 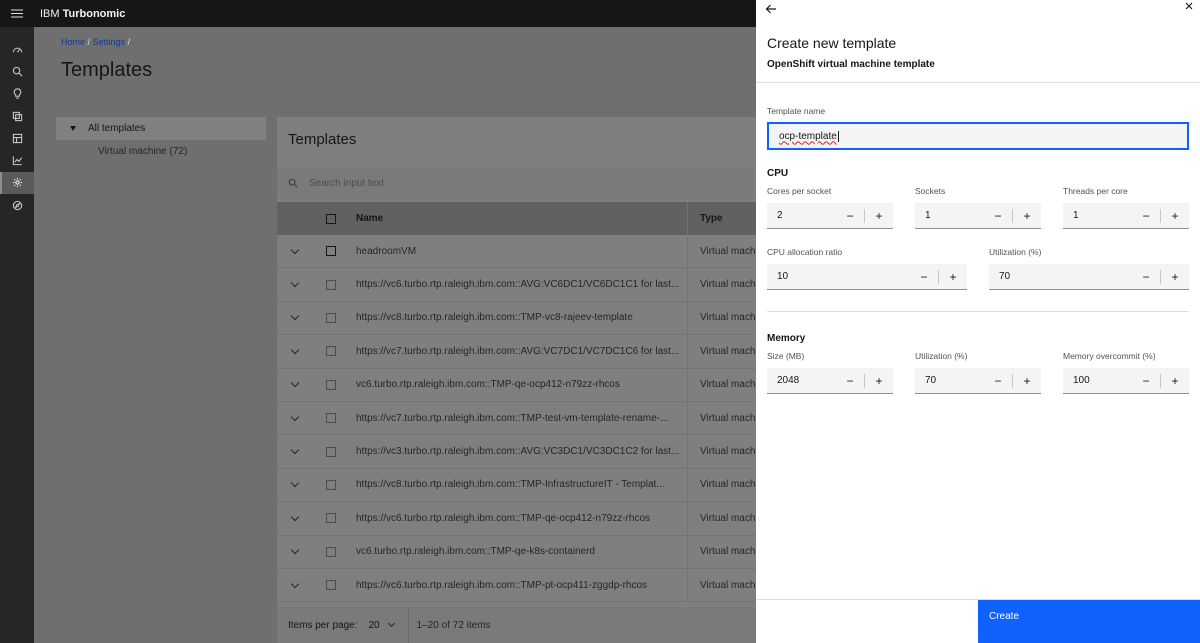 I want to click on dashboard-icon, so click(x=17, y=49).